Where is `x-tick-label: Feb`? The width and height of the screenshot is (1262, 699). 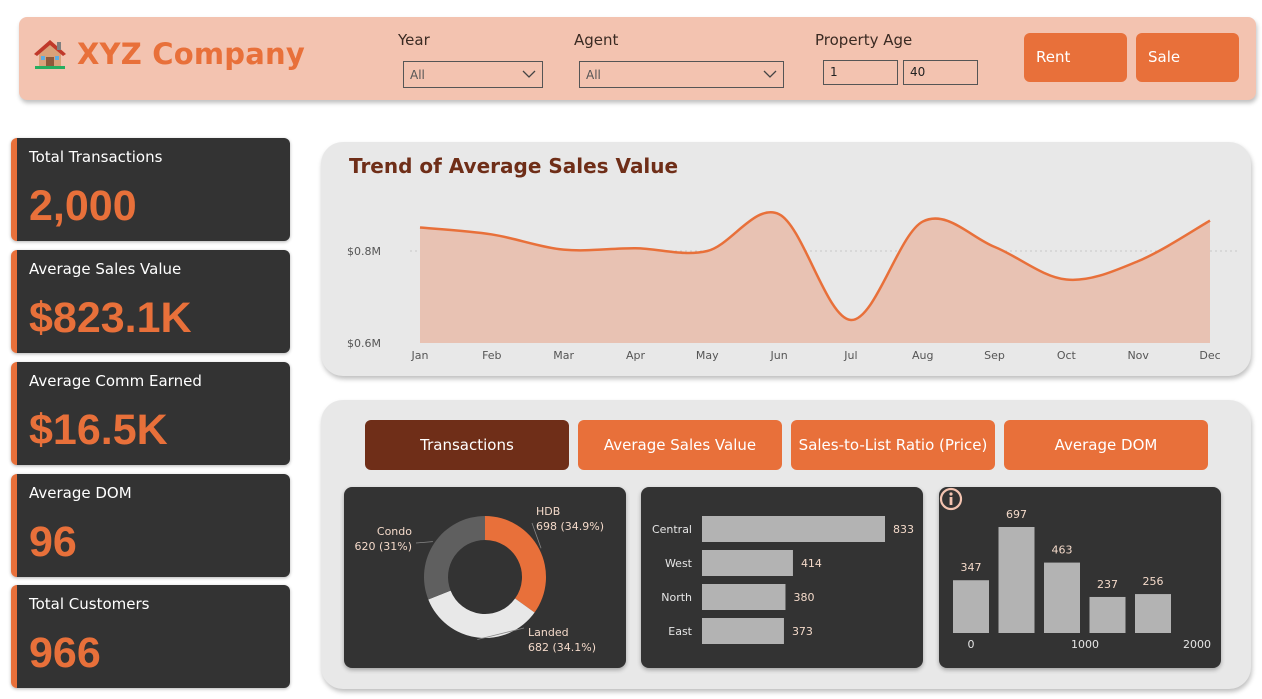 x-tick-label: Feb is located at coordinates (491, 355).